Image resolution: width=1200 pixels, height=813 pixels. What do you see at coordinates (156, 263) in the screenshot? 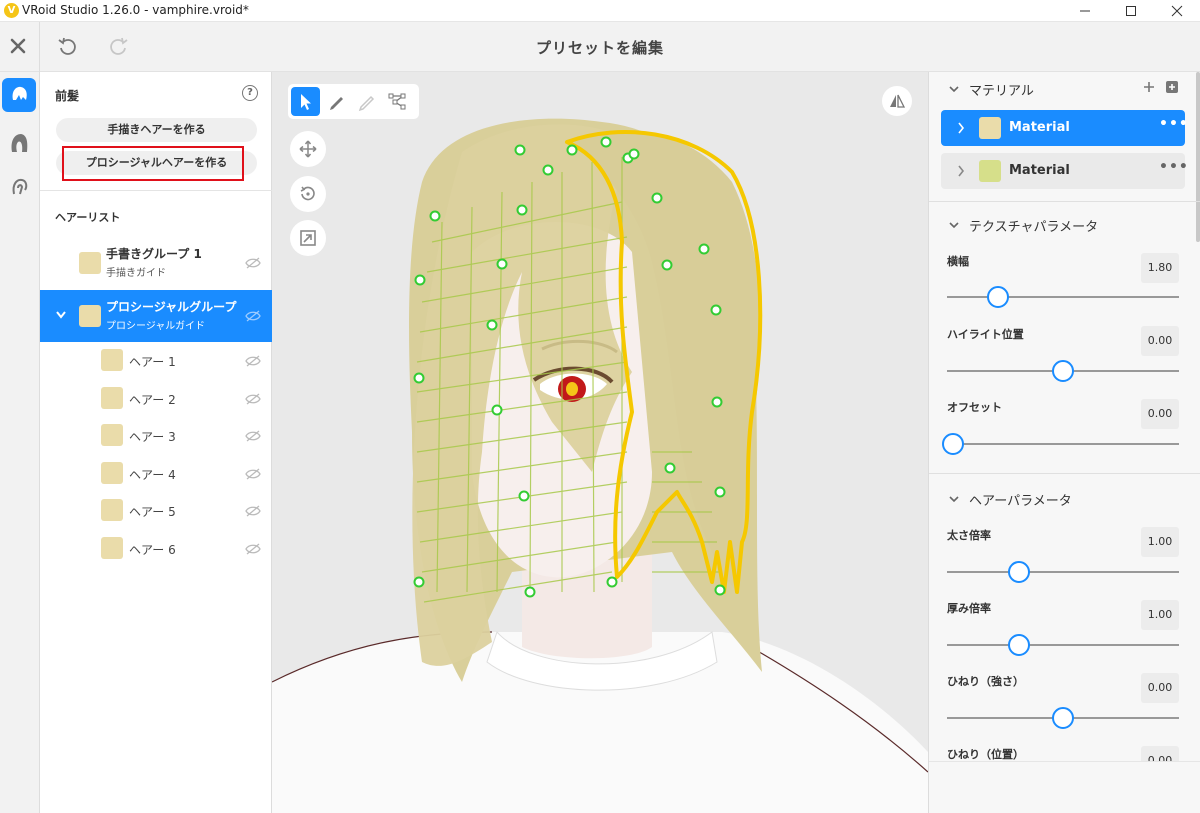
I see `hair-group-row: 手書きグループ 1 手描きガイド` at bounding box center [156, 263].